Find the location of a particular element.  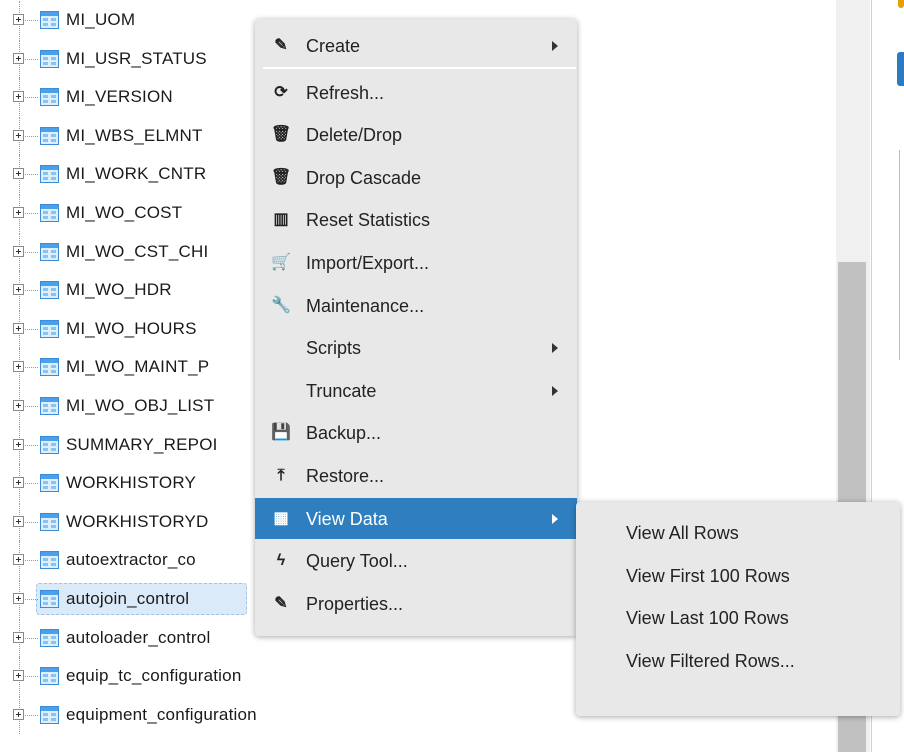

right-panel-edge is located at coordinates (901, 255).